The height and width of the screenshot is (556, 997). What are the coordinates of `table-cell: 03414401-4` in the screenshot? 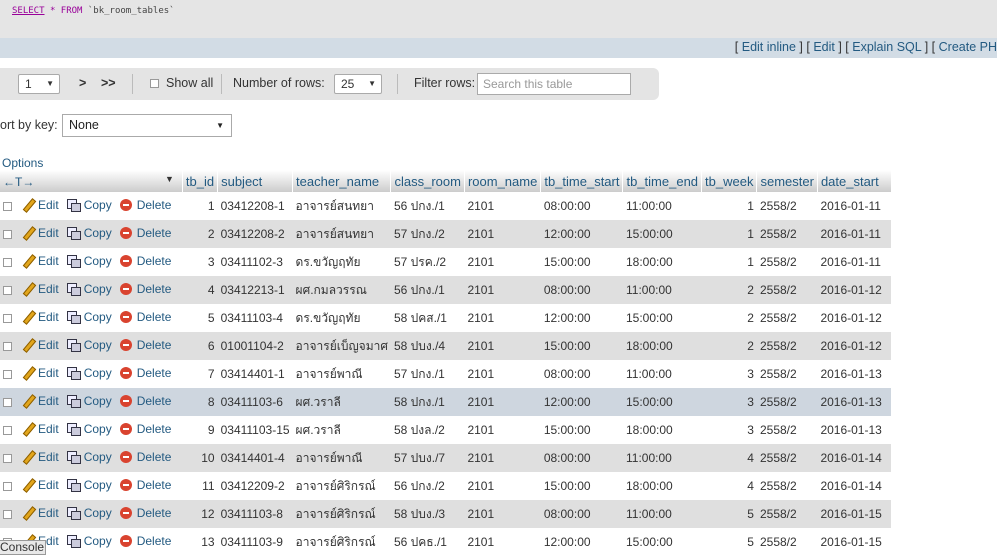 It's located at (255, 458).